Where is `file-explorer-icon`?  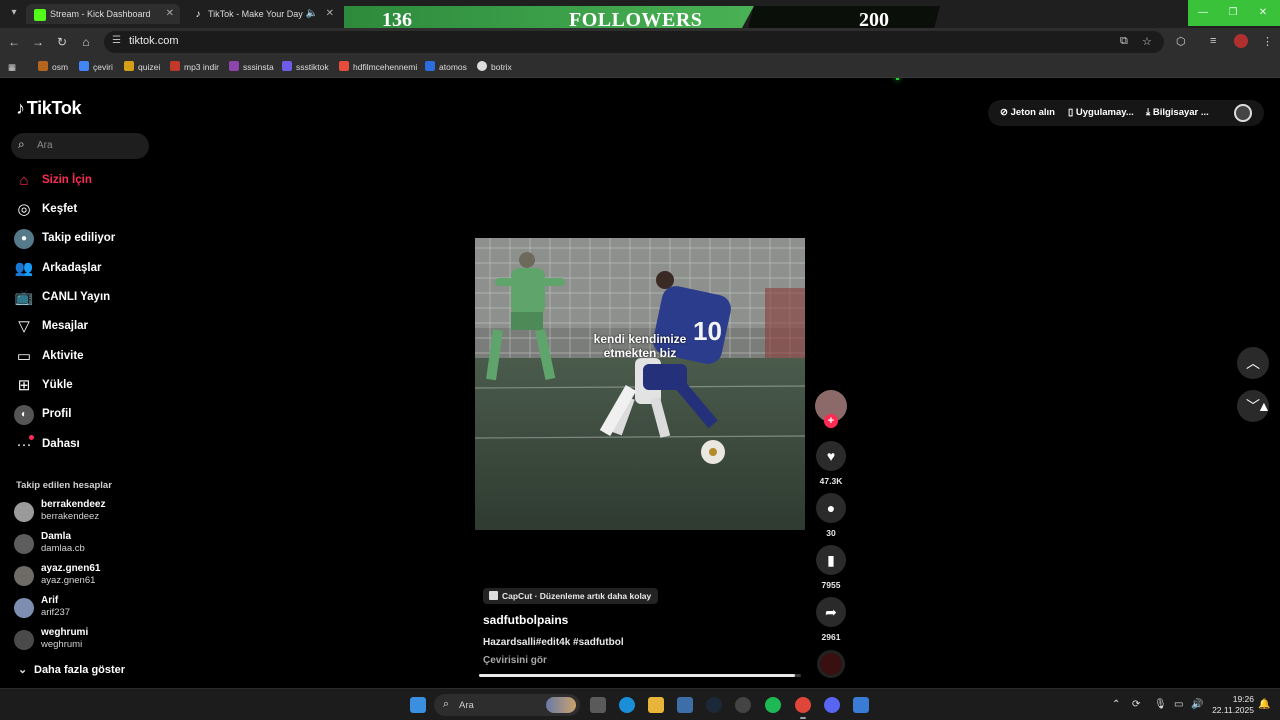
file-explorer-icon is located at coordinates (656, 705).